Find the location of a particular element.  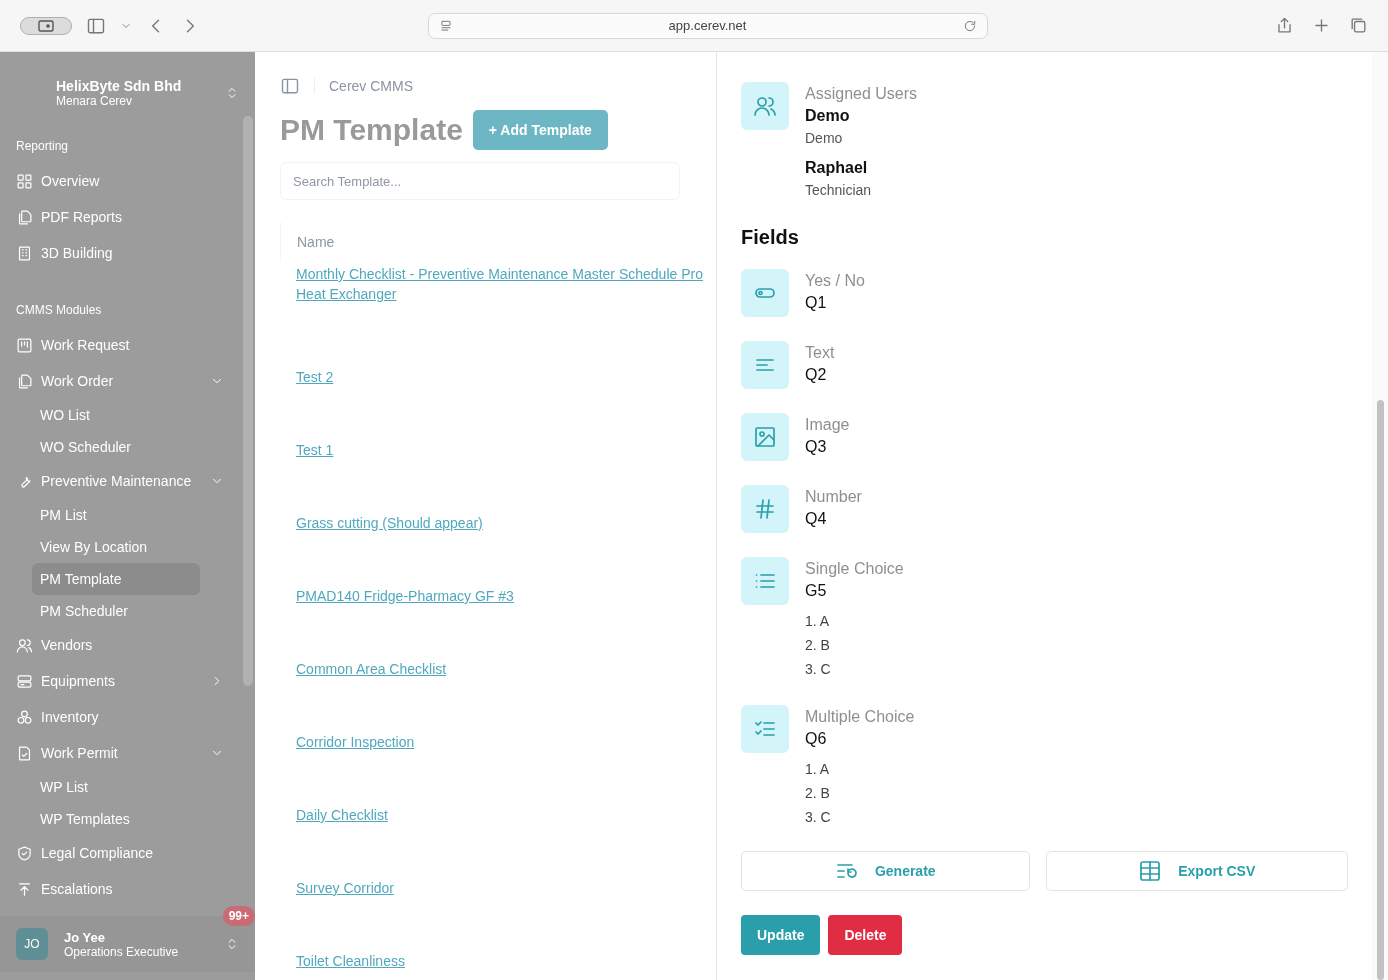

section-label: Reporting is located at coordinates (42, 146).